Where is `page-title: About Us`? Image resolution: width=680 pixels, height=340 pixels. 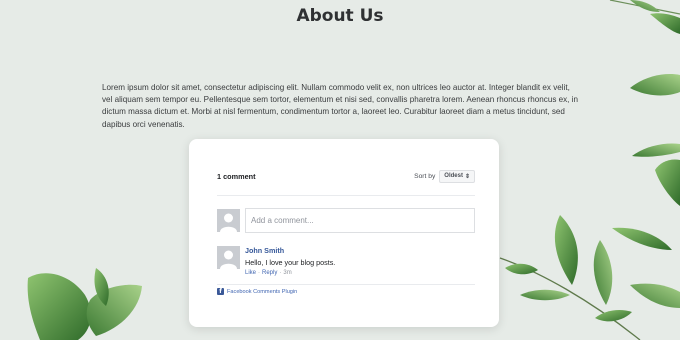 page-title: About Us is located at coordinates (340, 16).